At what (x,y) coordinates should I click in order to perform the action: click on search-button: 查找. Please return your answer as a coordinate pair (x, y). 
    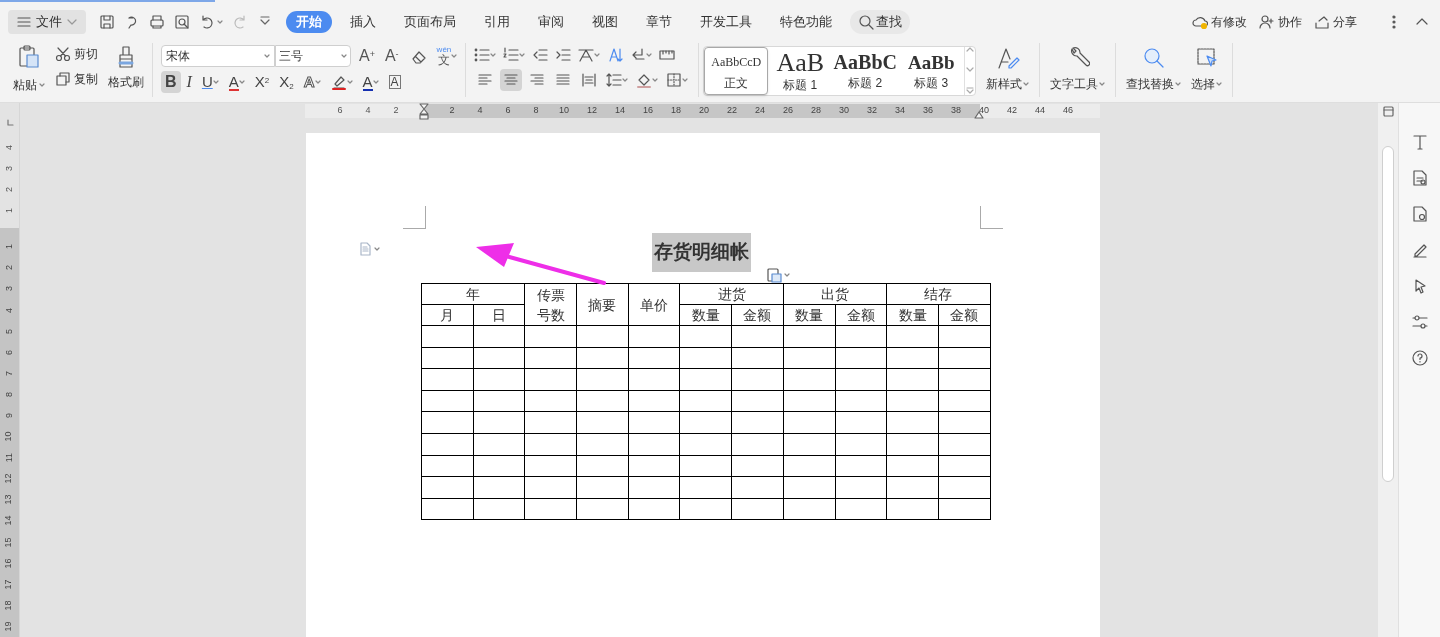
    Looking at the image, I should click on (880, 22).